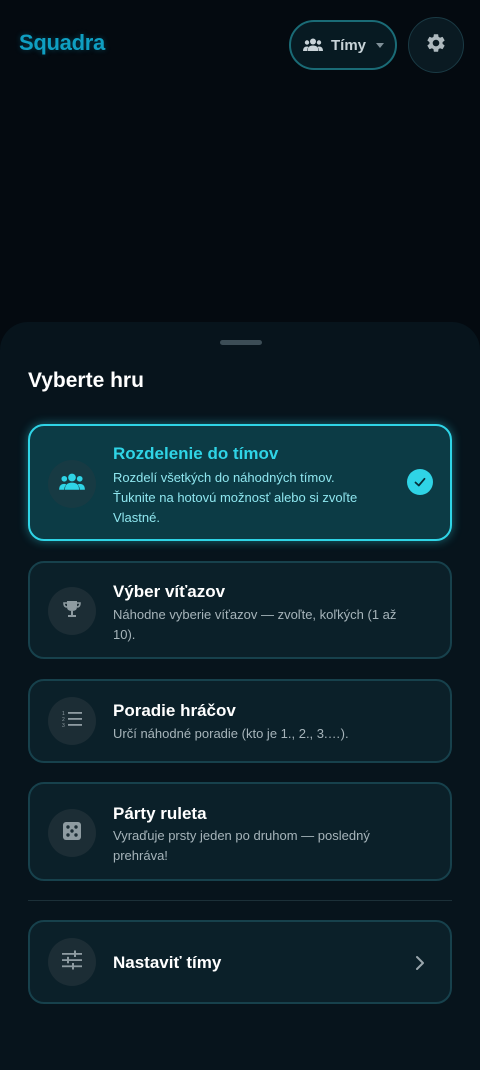  What do you see at coordinates (86, 380) in the screenshot?
I see `sheet-title: Vyberte hru` at bounding box center [86, 380].